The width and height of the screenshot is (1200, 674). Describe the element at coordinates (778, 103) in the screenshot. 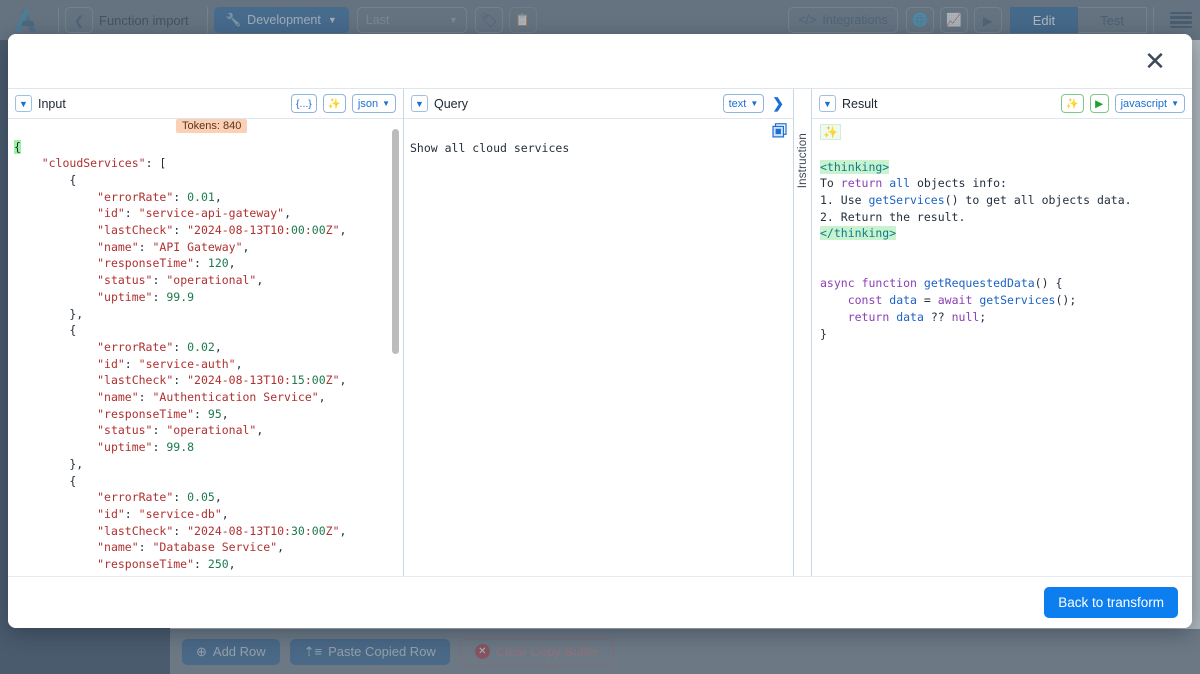

I see `chevron-right-icon: ❯` at that location.